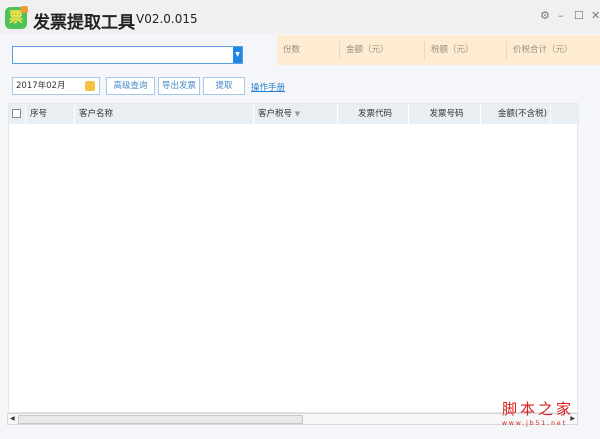 The width and height of the screenshot is (600, 439). I want to click on minimize-icon: –, so click(561, 15).